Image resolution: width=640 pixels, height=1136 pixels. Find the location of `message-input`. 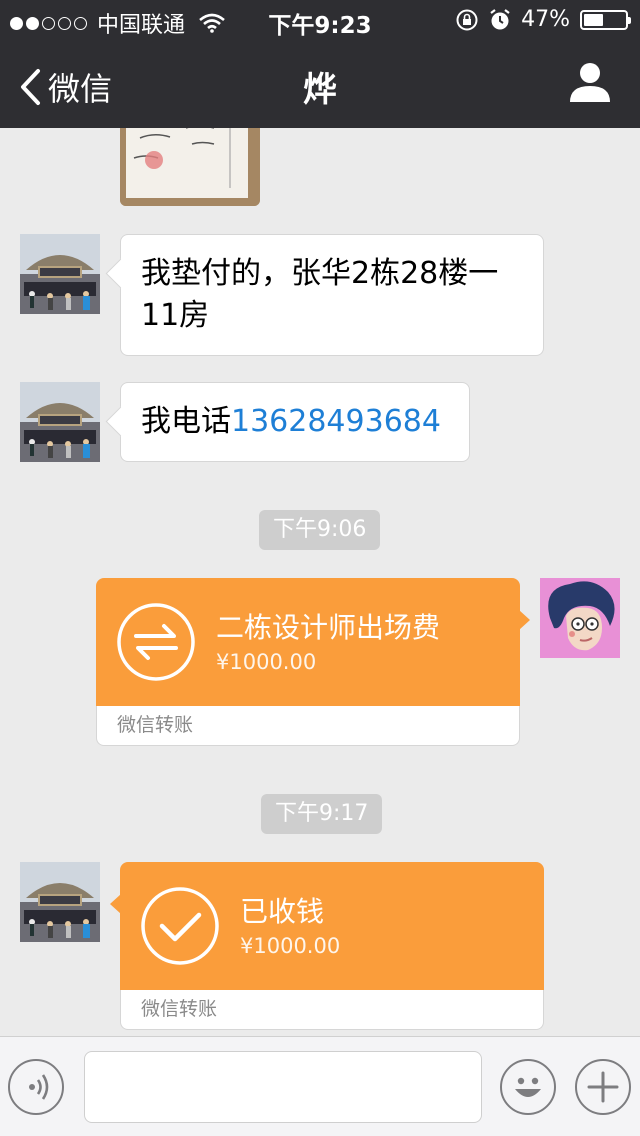

message-input is located at coordinates (283, 1087).